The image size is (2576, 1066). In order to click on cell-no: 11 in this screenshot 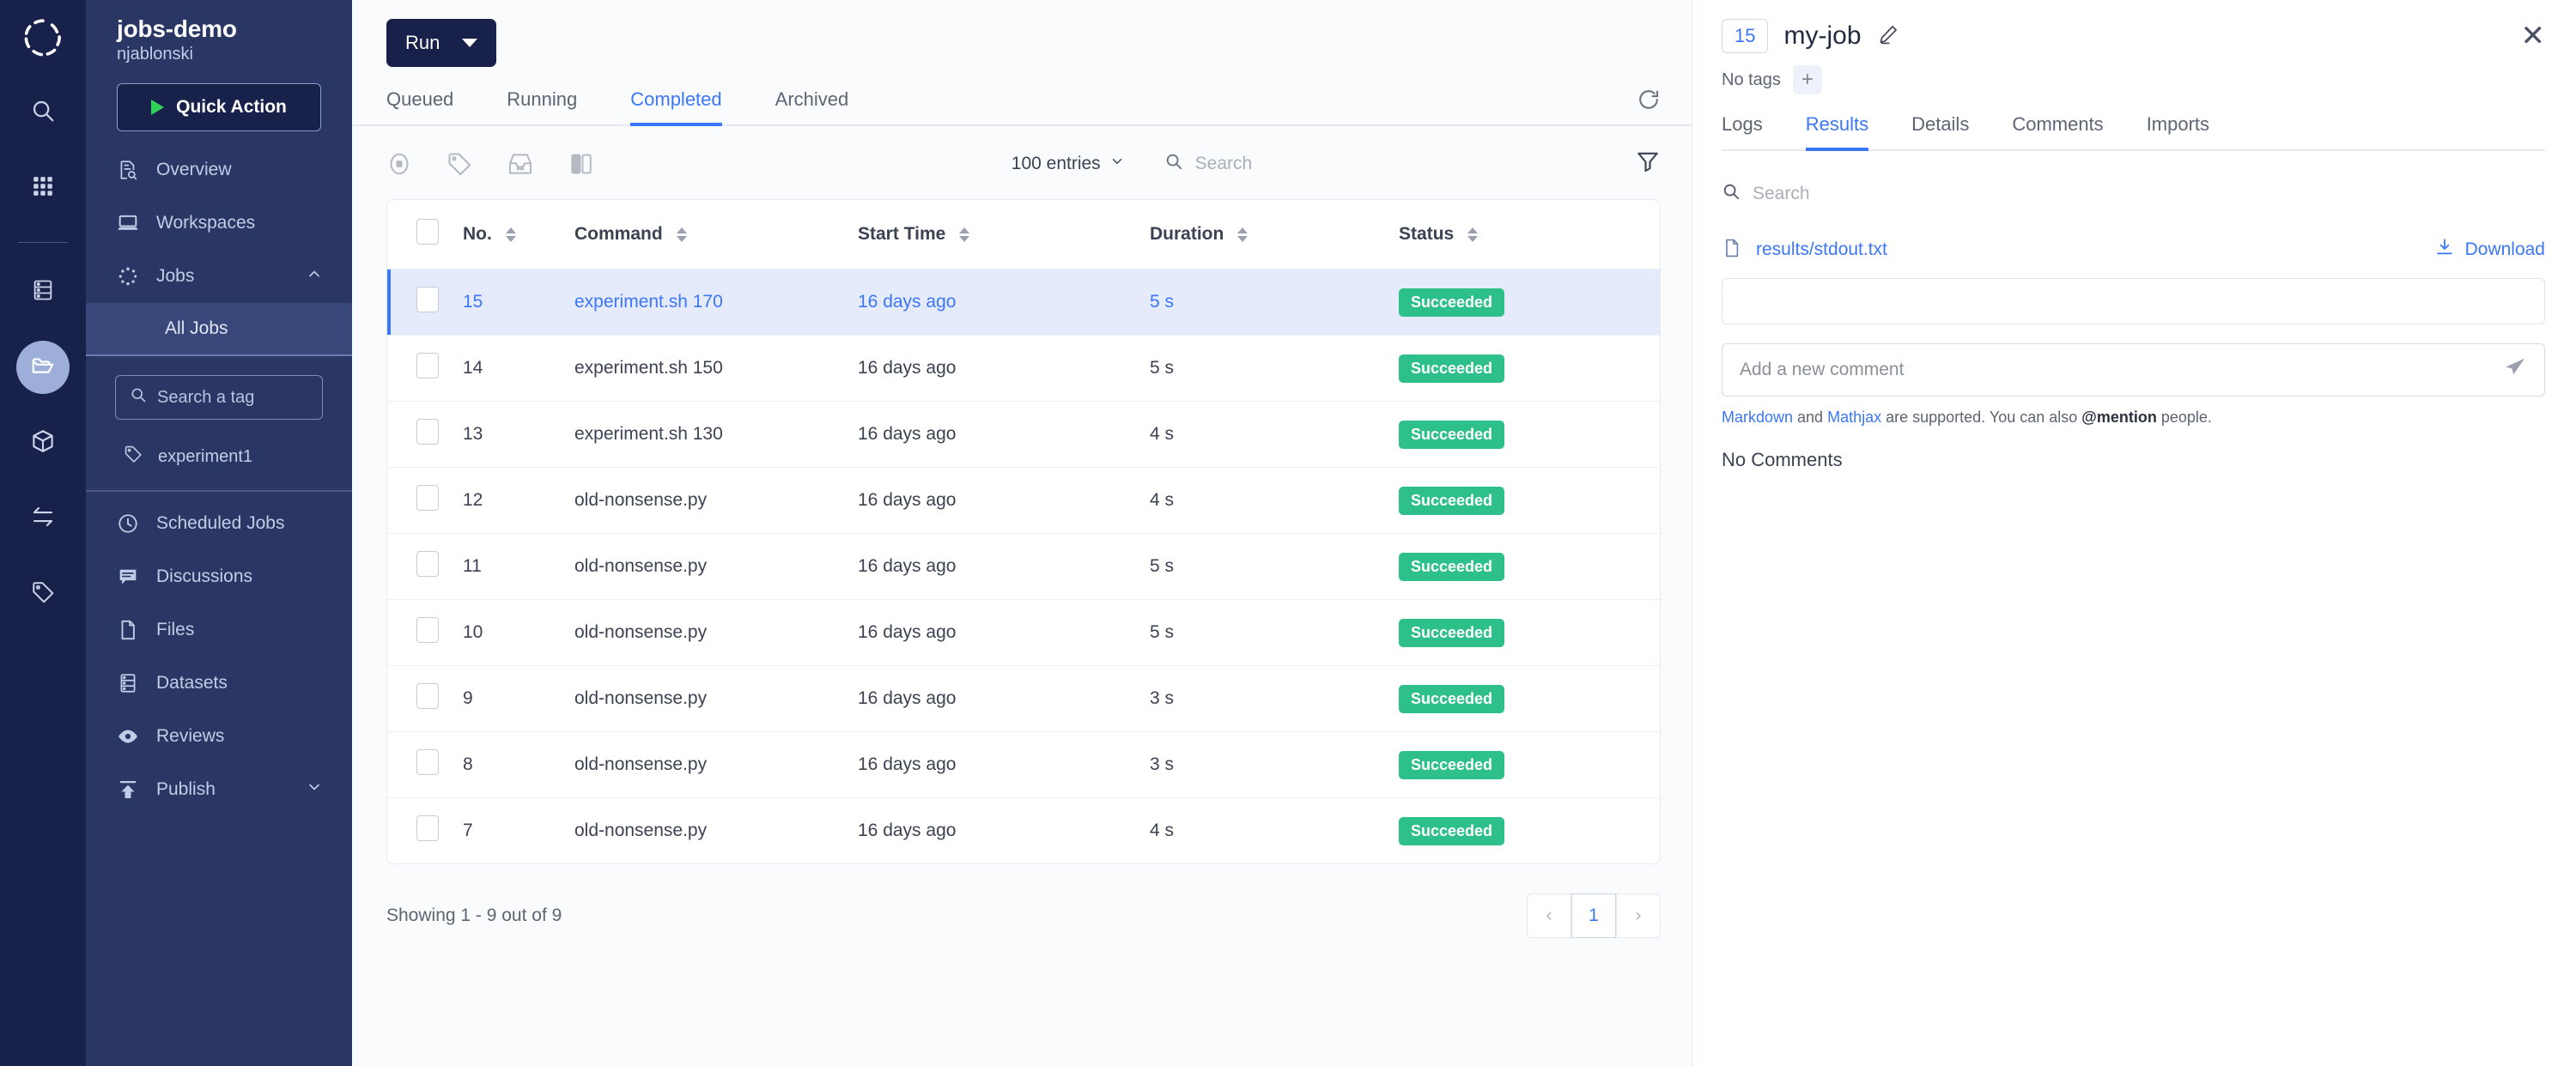, I will do `click(519, 566)`.